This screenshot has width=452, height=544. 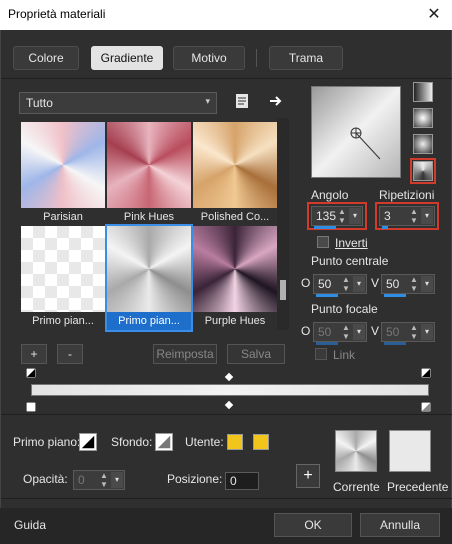 What do you see at coordinates (327, 343) in the screenshot?
I see `focal-x-slider` at bounding box center [327, 343].